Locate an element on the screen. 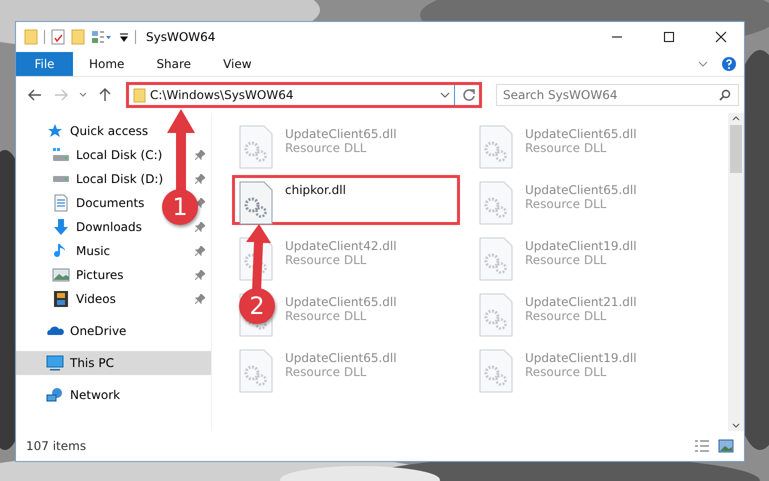  scrollbar is located at coordinates (736, 272).